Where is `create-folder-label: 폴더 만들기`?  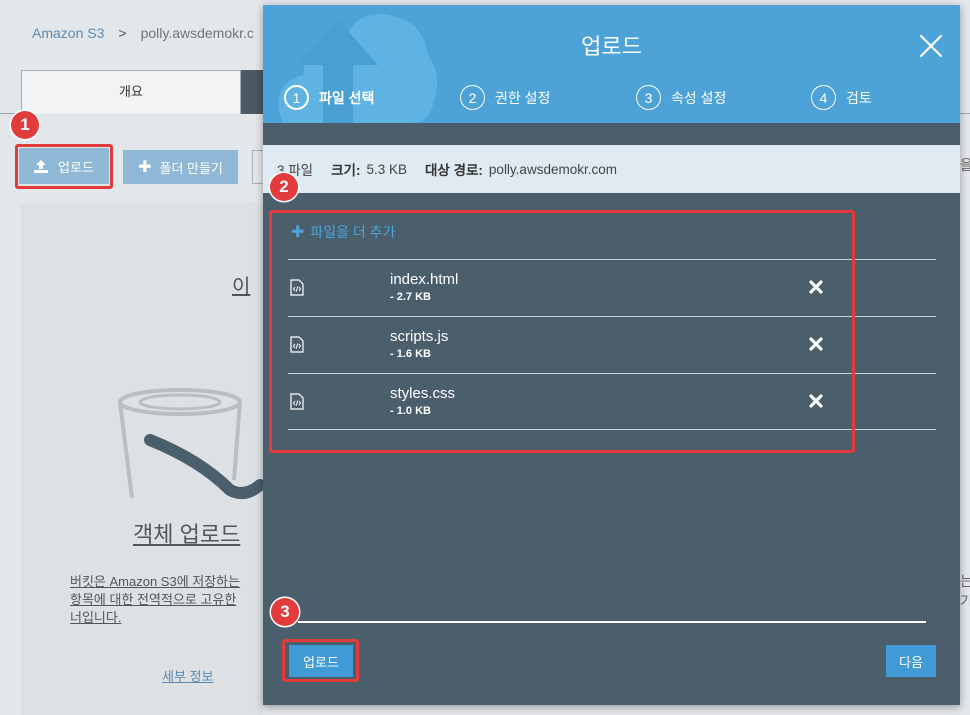
create-folder-label: 폴더 만들기 is located at coordinates (191, 168).